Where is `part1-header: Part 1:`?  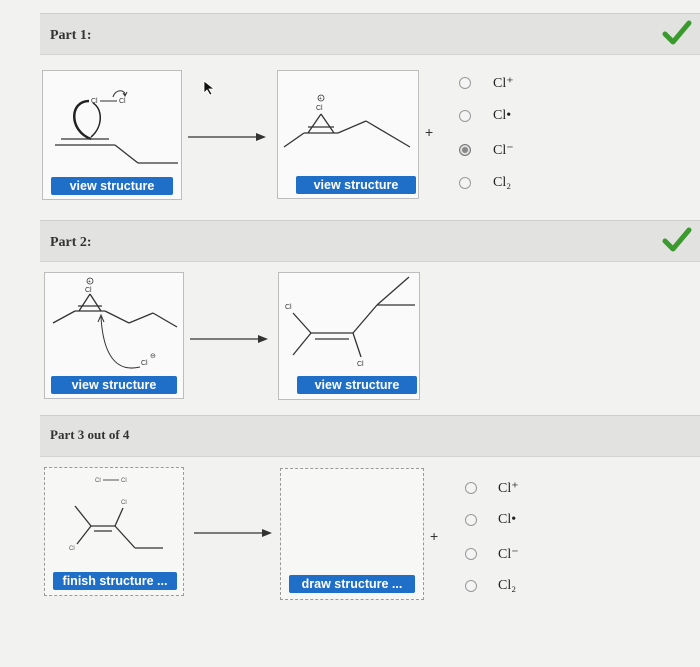 part1-header: Part 1: is located at coordinates (370, 34).